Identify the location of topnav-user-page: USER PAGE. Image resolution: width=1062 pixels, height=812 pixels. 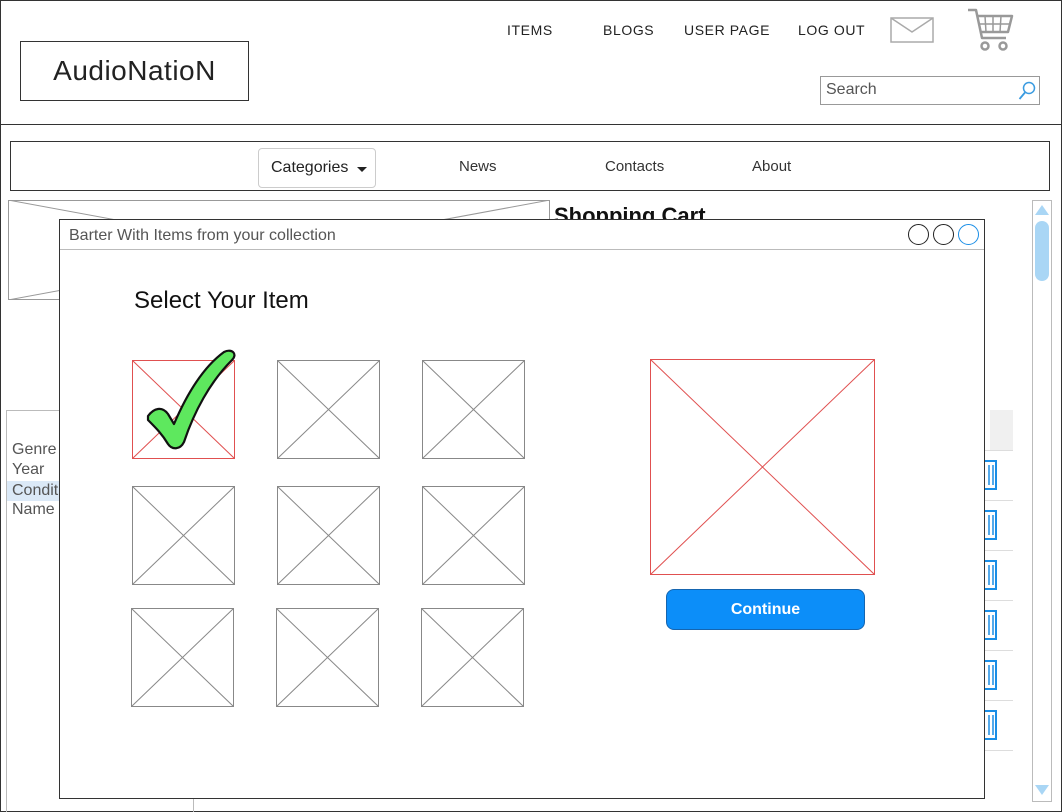
(727, 30).